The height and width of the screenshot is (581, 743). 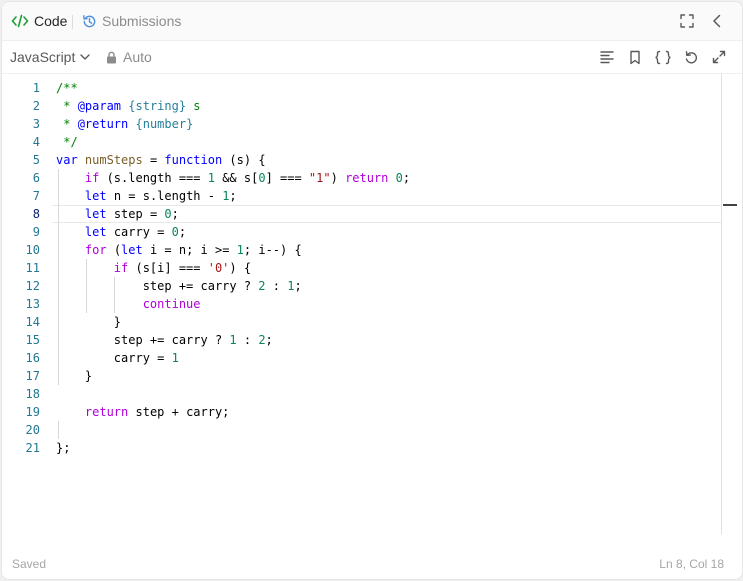 I want to click on history-icon, so click(x=89, y=21).